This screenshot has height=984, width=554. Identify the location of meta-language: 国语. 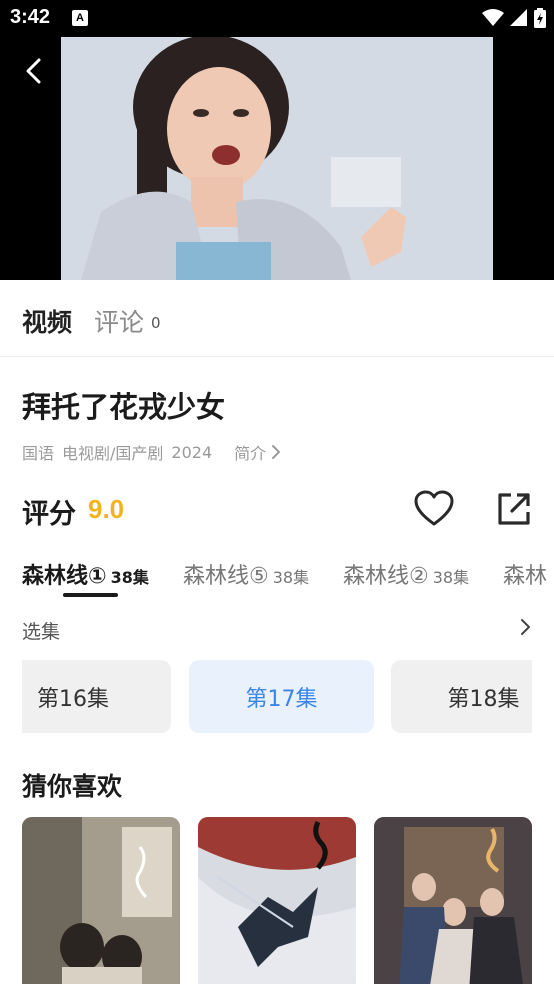
(38, 453).